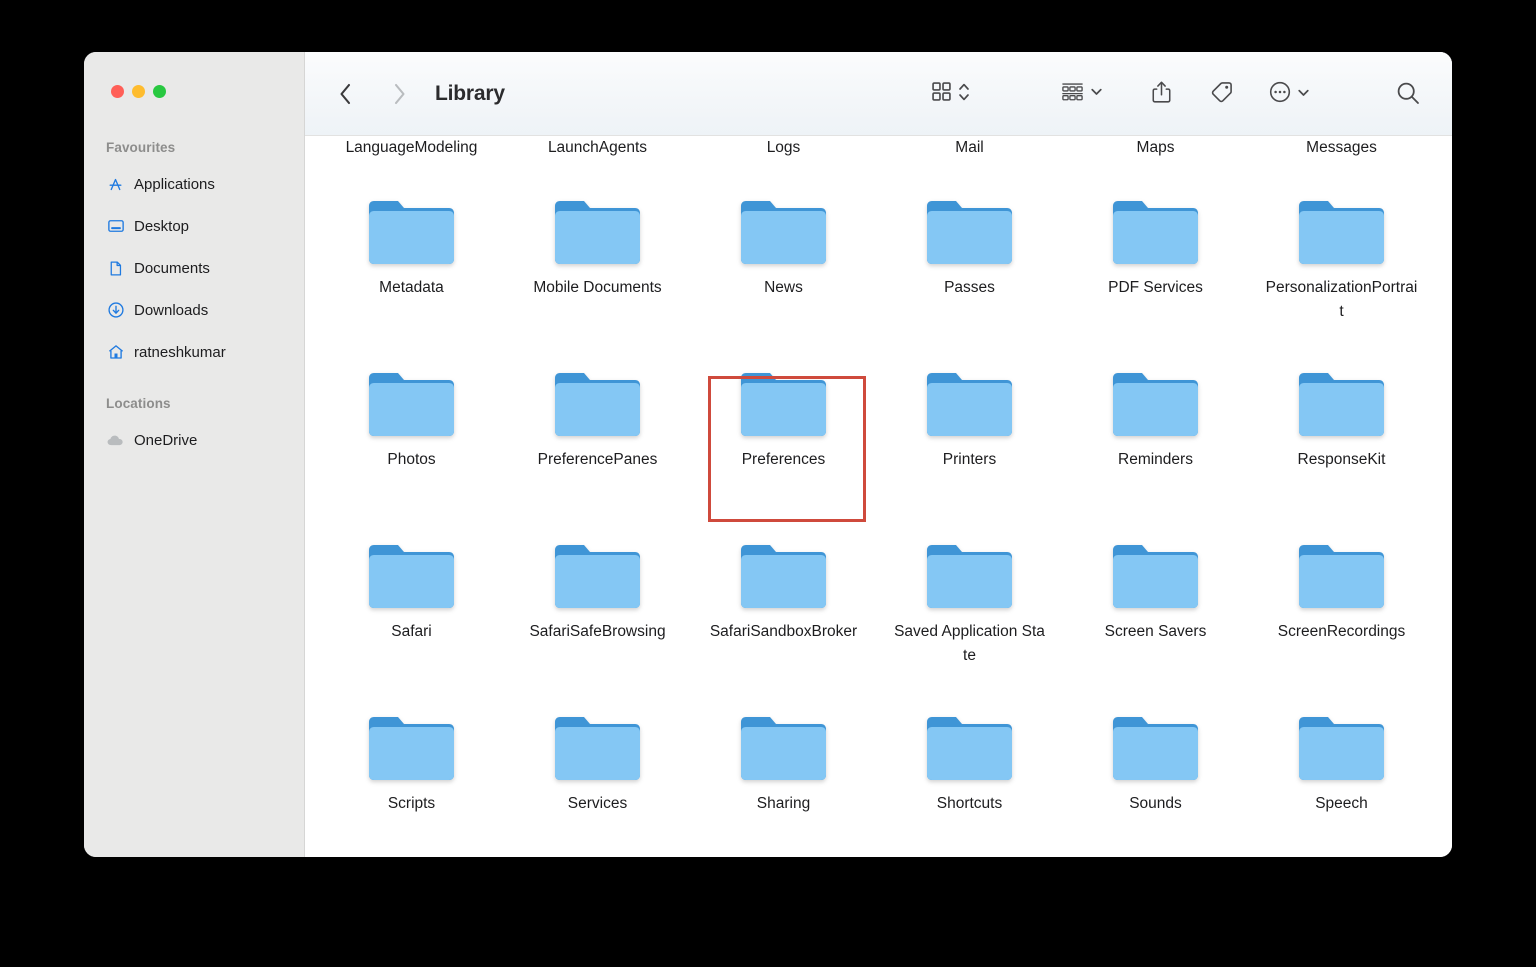 This screenshot has width=1536, height=967. What do you see at coordinates (194, 440) in the screenshot?
I see `sidebar-item-onedrive: OneDrive` at bounding box center [194, 440].